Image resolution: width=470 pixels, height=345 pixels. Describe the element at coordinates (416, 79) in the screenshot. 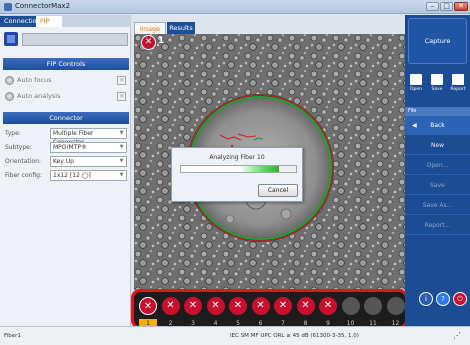

I see `folder-icon` at that location.